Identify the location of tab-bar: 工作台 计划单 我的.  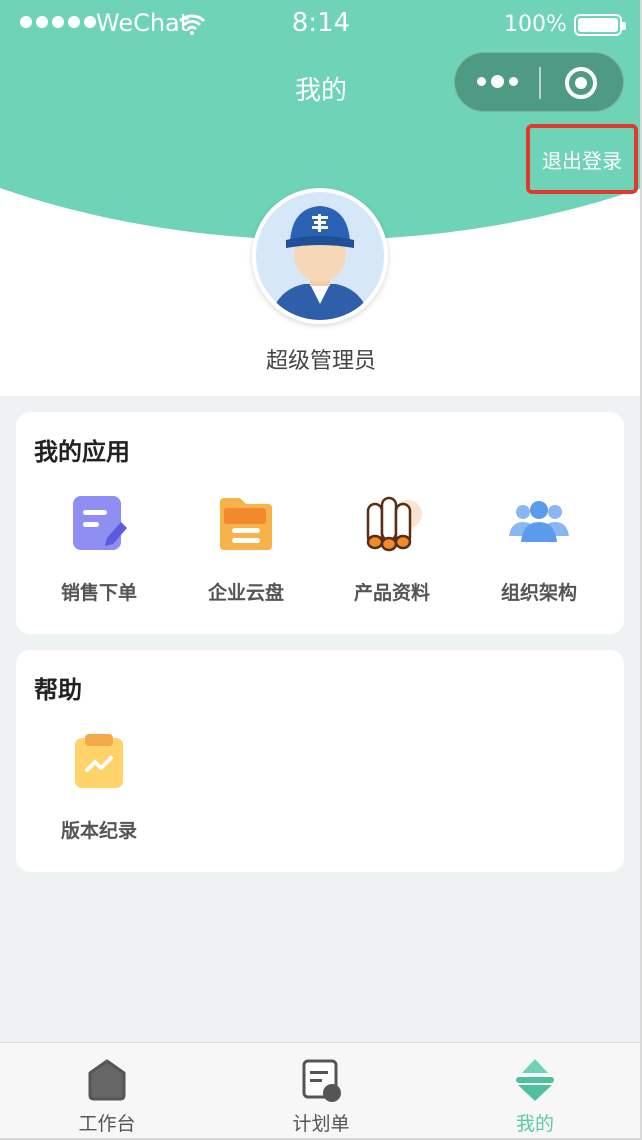
(321, 1091).